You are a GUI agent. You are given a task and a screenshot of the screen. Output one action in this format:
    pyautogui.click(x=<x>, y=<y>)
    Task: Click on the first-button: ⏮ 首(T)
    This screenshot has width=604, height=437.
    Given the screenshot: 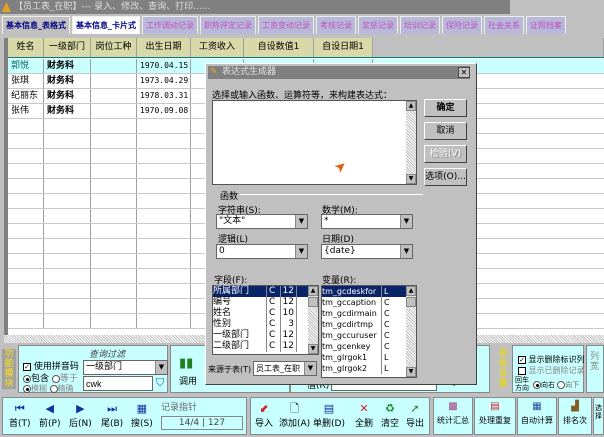 What is the action you would take?
    pyautogui.click(x=20, y=415)
    